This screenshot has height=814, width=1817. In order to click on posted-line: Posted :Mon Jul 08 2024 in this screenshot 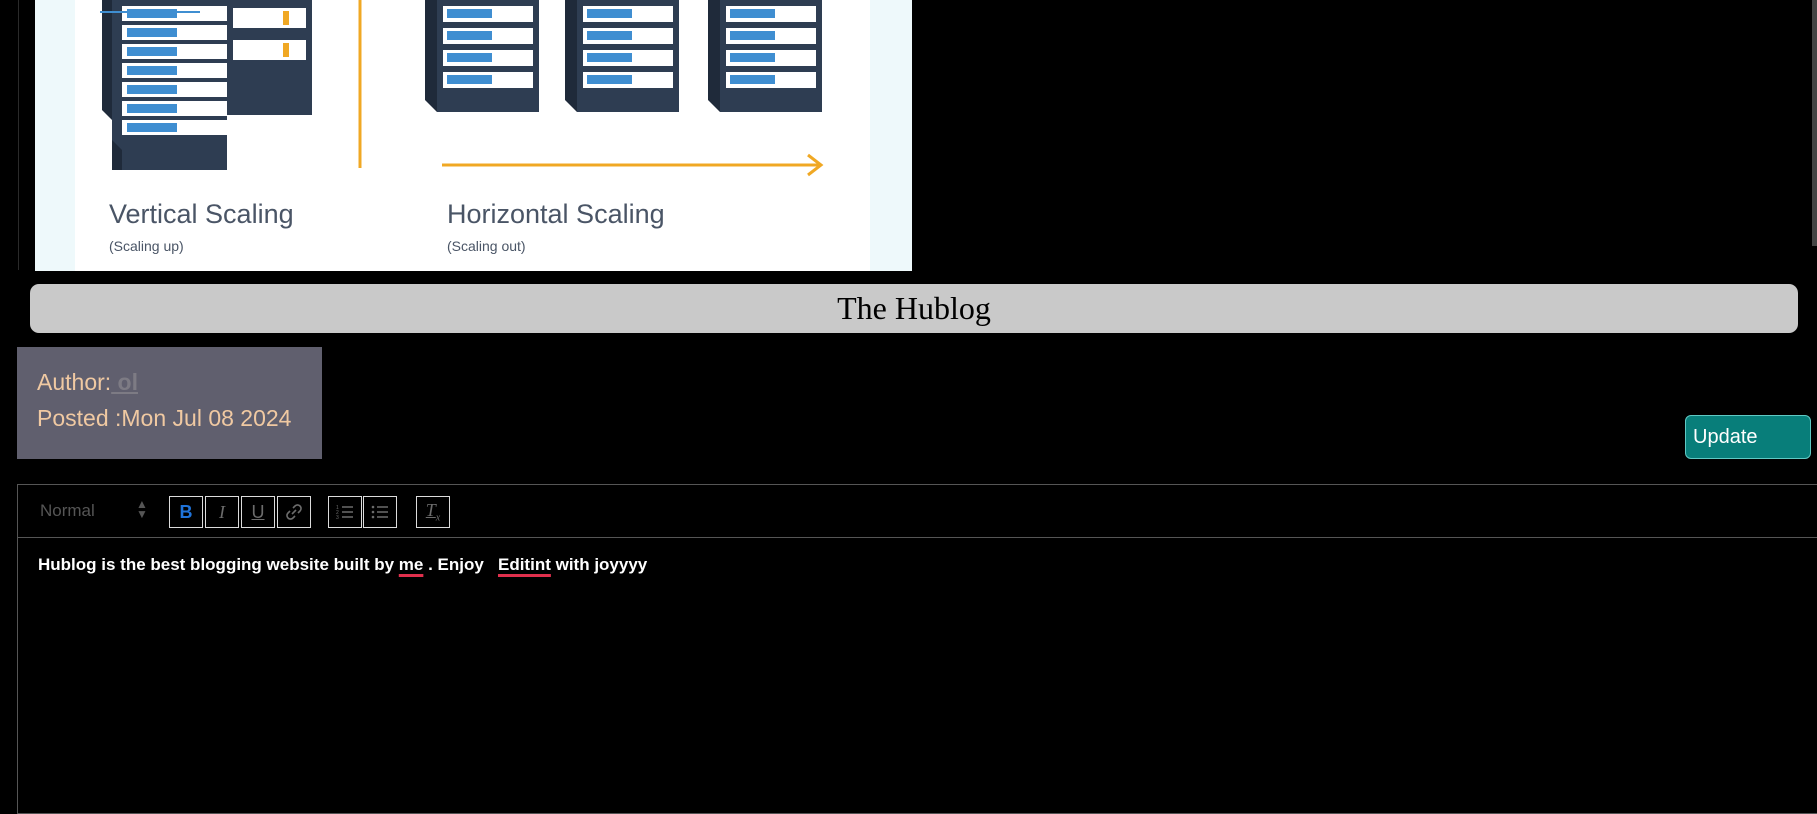, I will do `click(164, 418)`.